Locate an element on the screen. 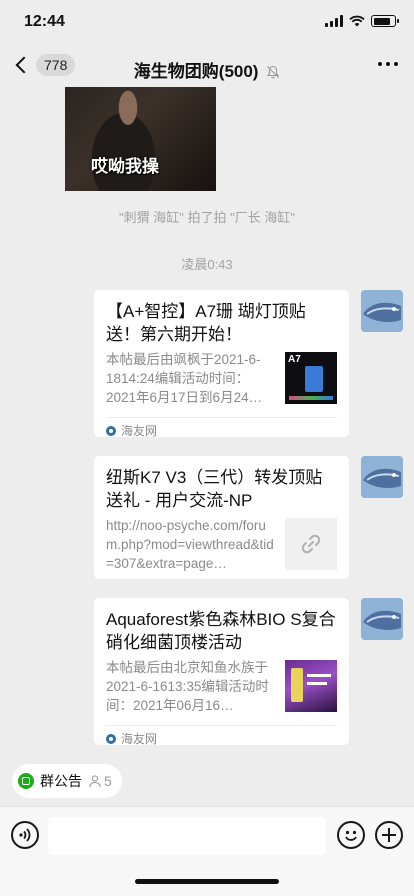  member-count: 5 is located at coordinates (100, 781).